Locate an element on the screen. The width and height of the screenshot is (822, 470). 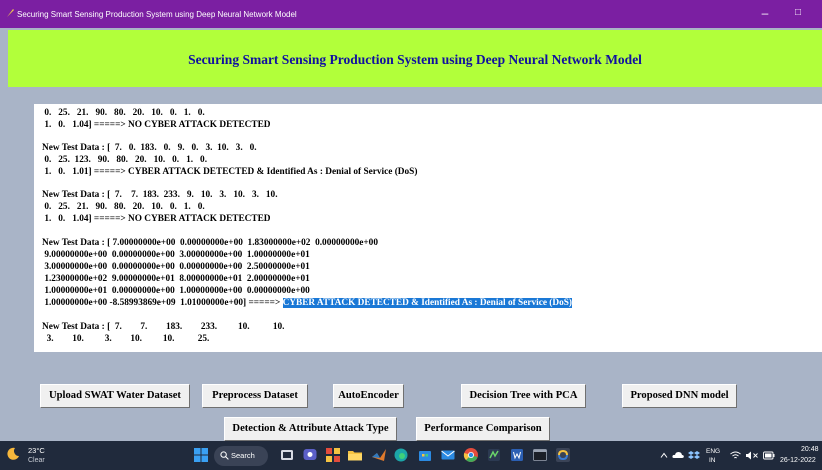
preprocess-dataset-button: Preprocess Dataset is located at coordinates (255, 396).